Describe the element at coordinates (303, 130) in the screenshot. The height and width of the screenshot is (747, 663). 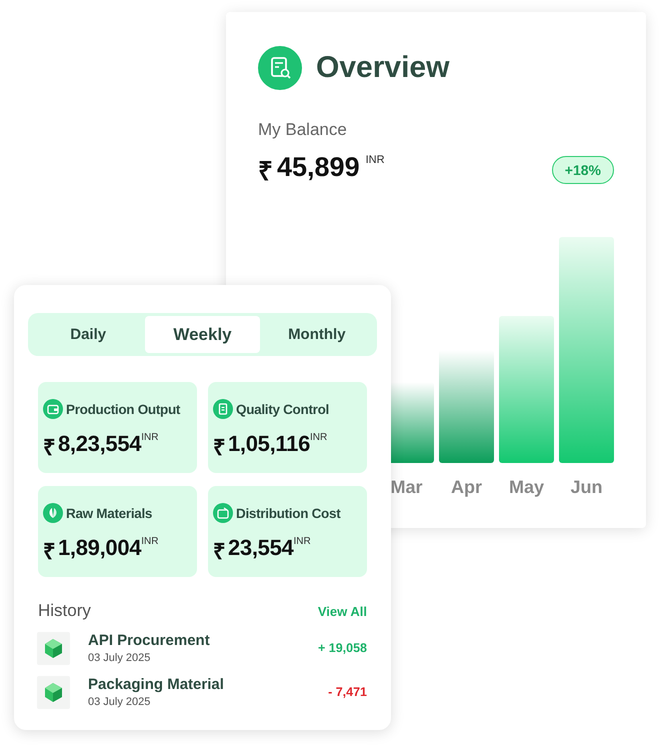
I see `balance-label: My Balance` at that location.